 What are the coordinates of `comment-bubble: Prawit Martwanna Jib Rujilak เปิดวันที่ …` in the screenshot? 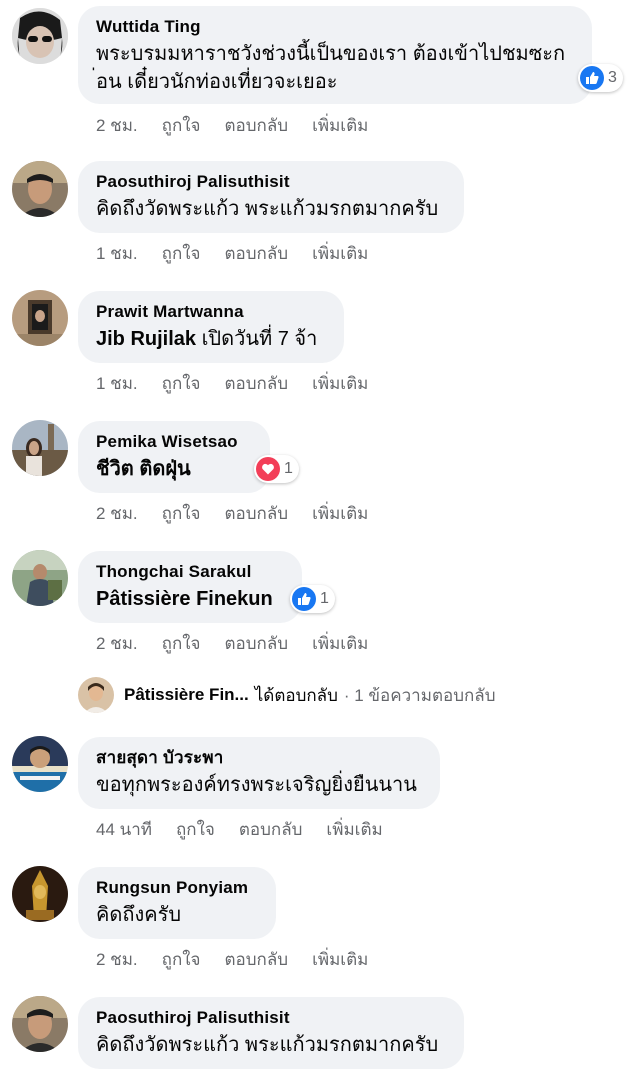 It's located at (211, 327).